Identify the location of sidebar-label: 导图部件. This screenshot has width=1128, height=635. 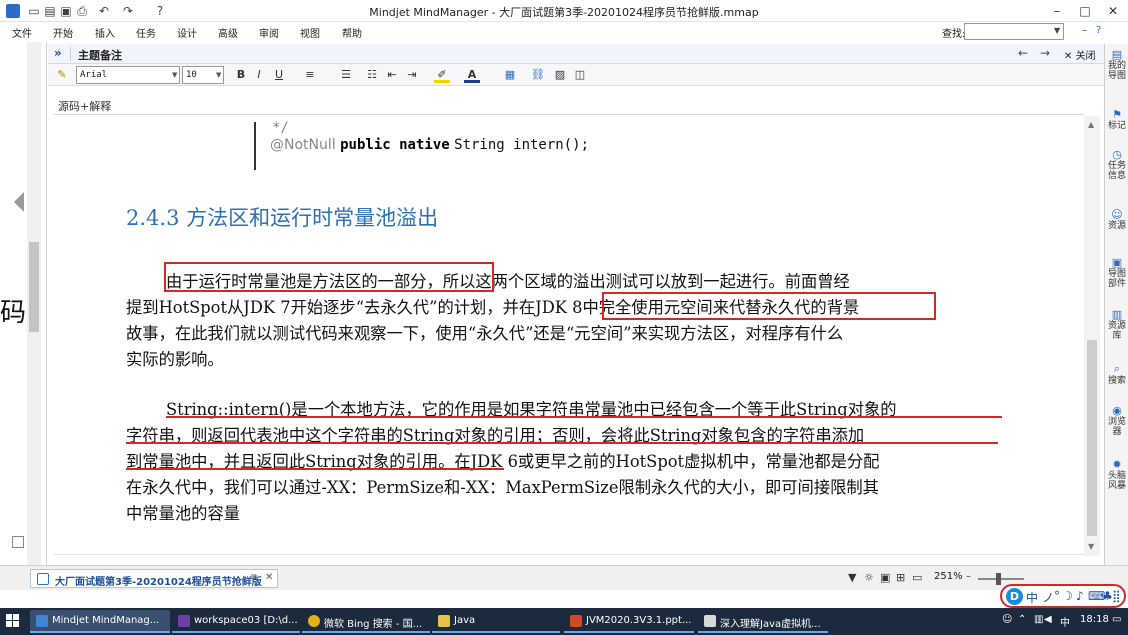
(1116, 279).